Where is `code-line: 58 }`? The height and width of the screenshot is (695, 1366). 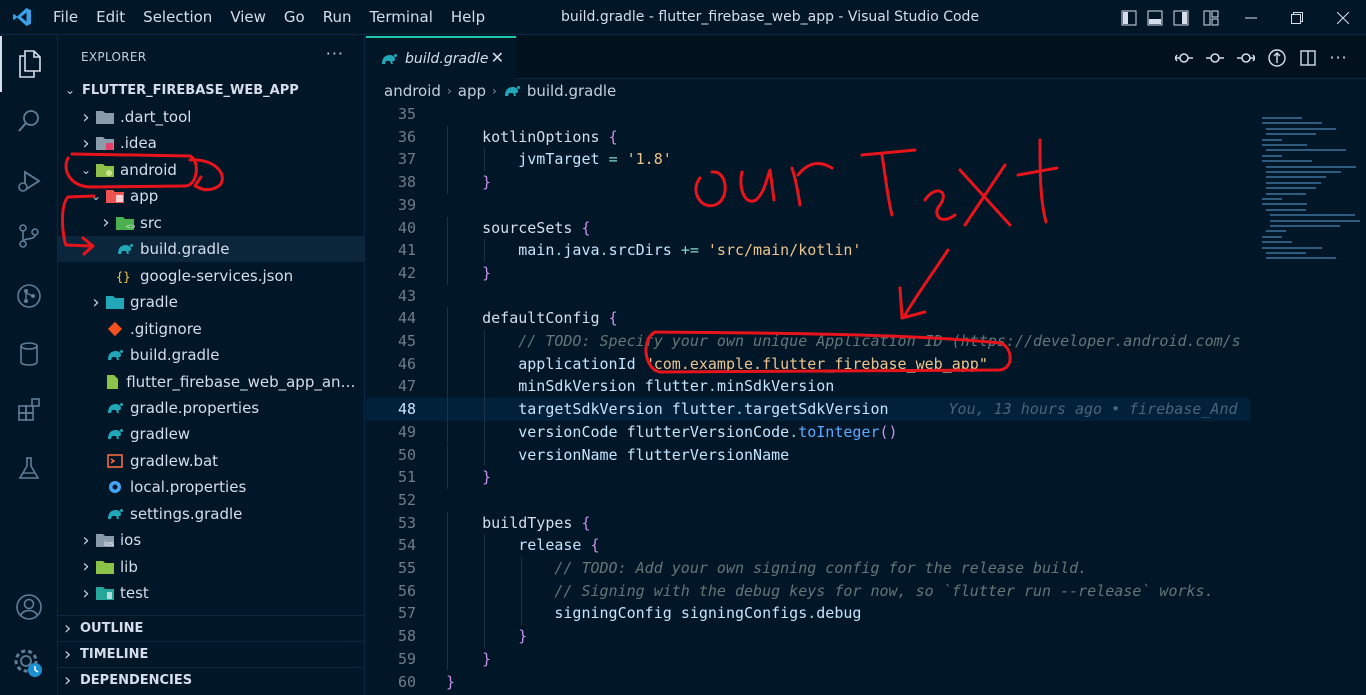
code-line: 58 } is located at coordinates (808, 636).